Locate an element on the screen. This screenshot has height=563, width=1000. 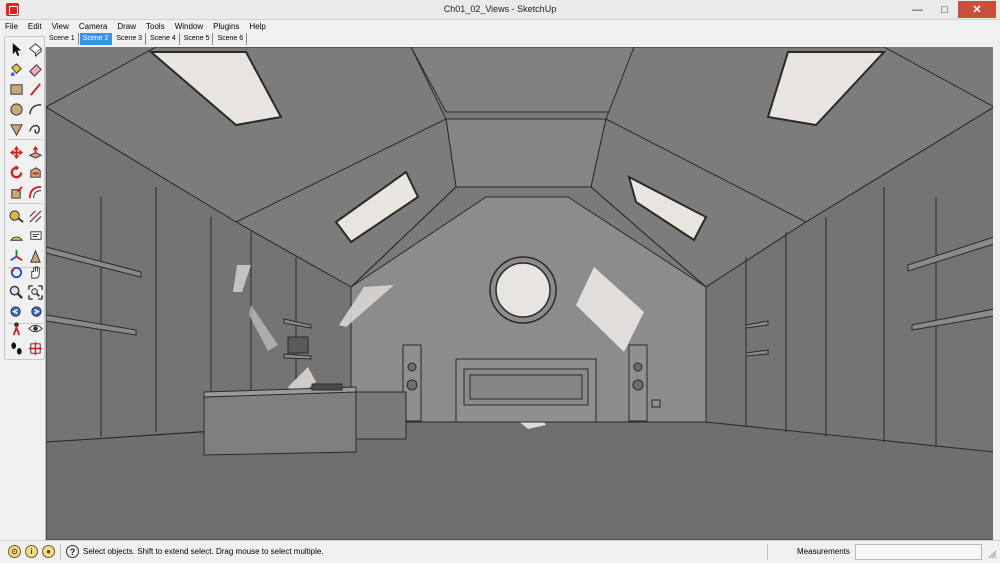
menu-plugins: Plugins is located at coordinates (226, 26).